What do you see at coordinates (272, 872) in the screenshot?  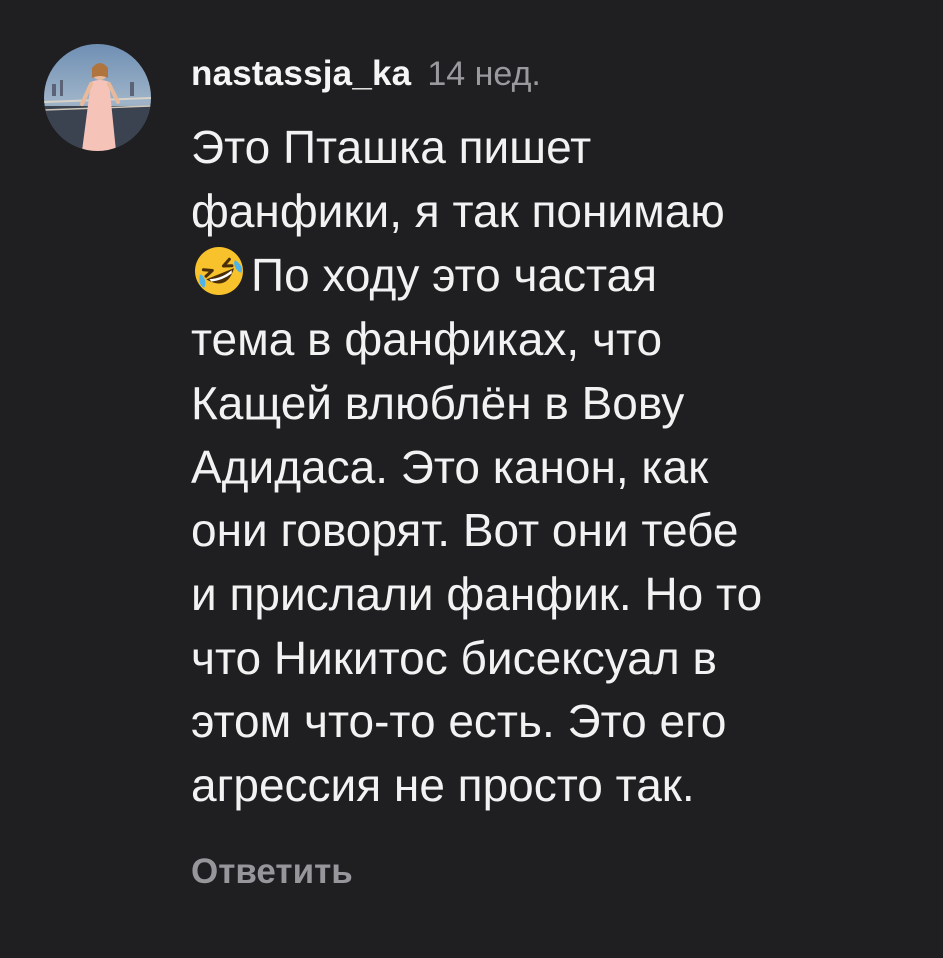 I see `reply-button: Ответить` at bounding box center [272, 872].